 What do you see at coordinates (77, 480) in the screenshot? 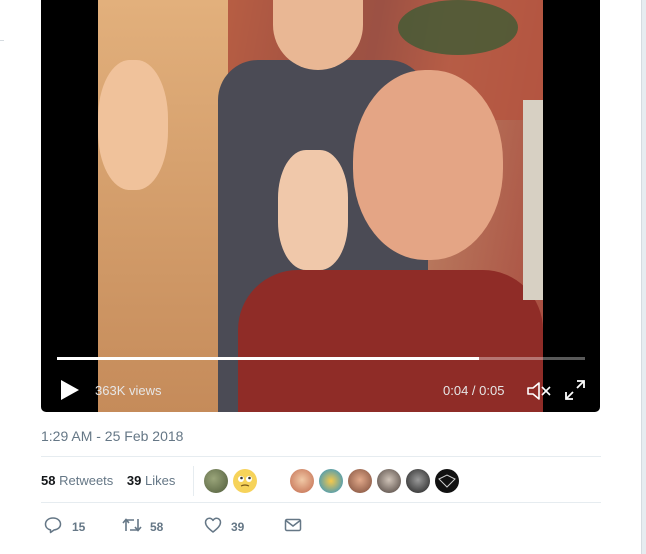
I see `retweets-stat: 58 Retweets` at bounding box center [77, 480].